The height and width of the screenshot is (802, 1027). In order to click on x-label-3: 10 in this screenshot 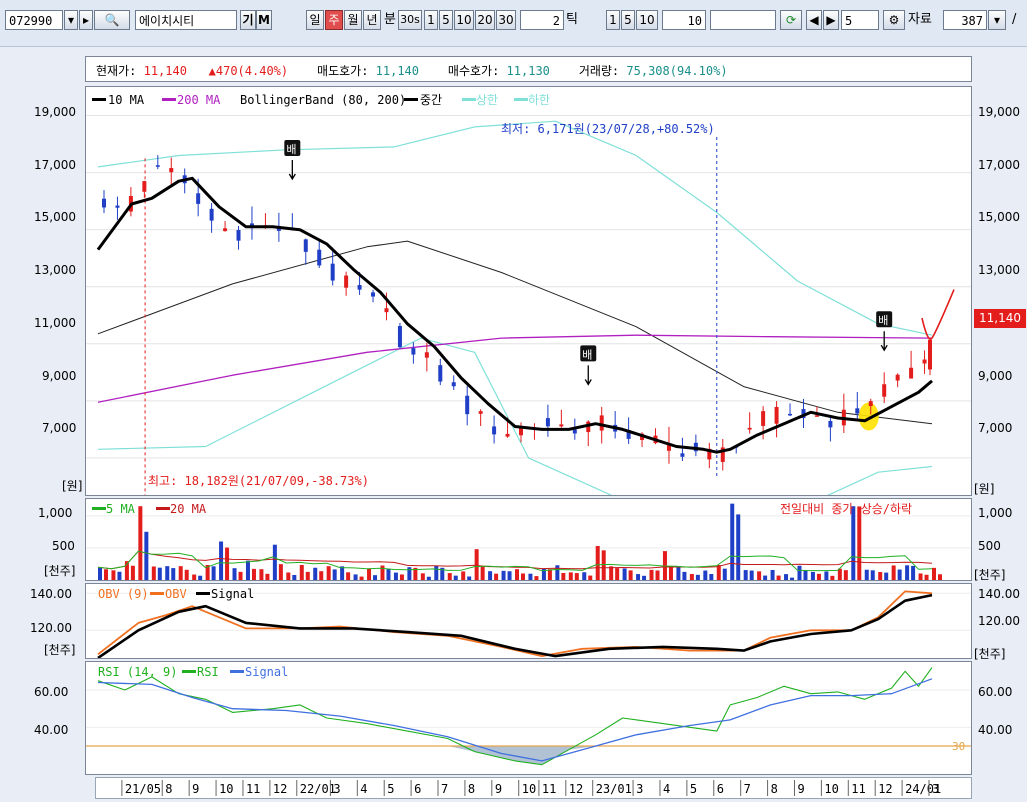, I will do `click(226, 789)`.